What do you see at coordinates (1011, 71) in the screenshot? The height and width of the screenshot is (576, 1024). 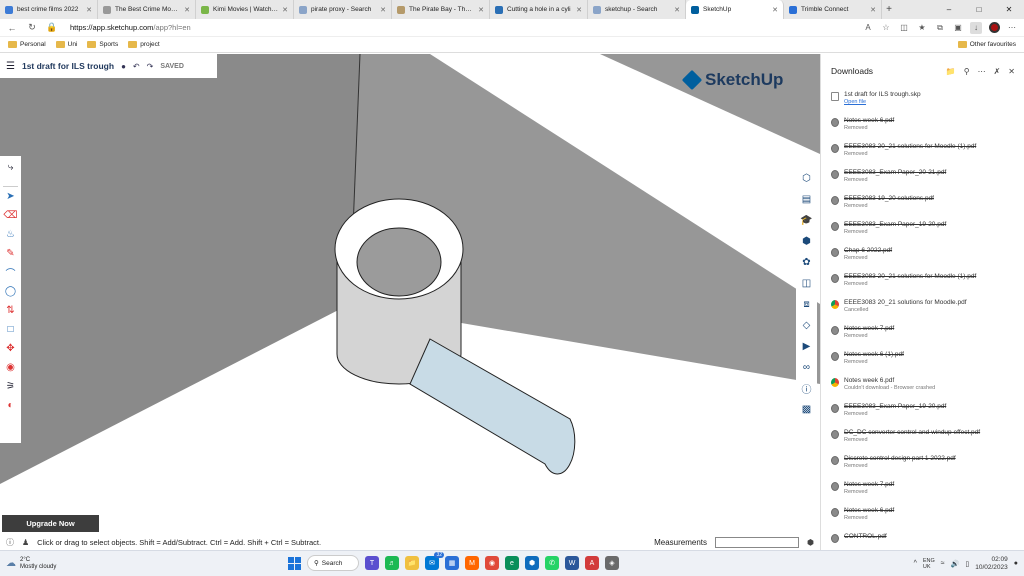 I see `close-icon: ✕` at bounding box center [1011, 71].